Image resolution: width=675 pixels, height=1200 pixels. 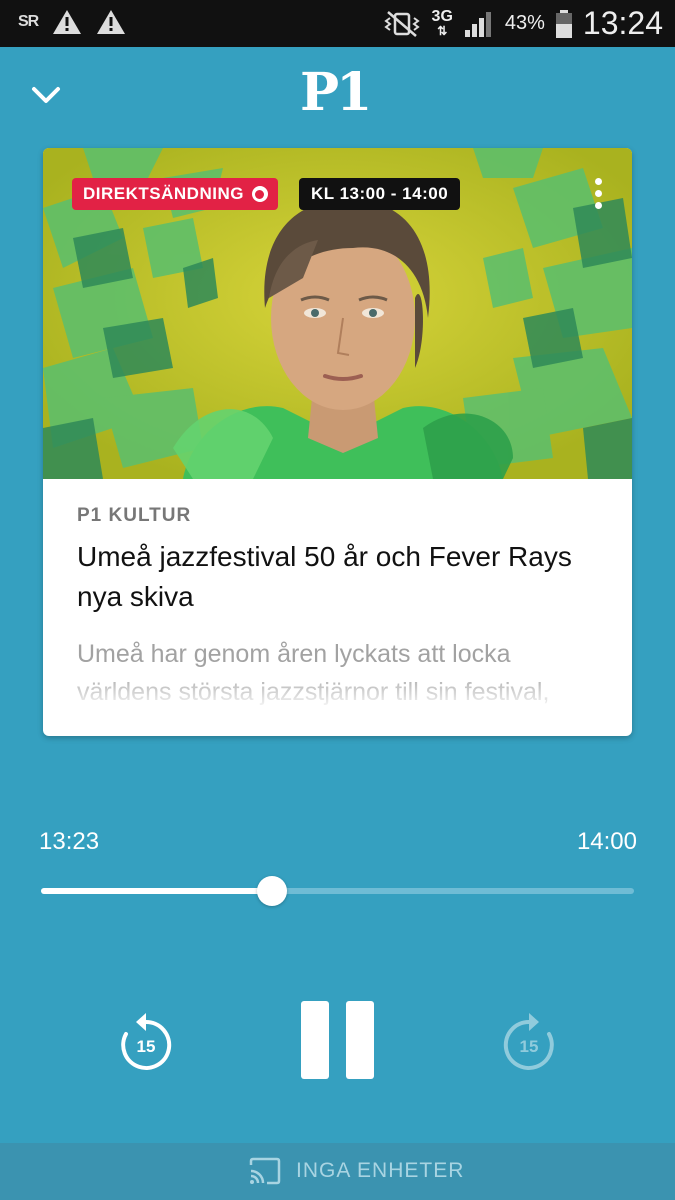 What do you see at coordinates (442, 16) in the screenshot?
I see `network-label: 3G` at bounding box center [442, 16].